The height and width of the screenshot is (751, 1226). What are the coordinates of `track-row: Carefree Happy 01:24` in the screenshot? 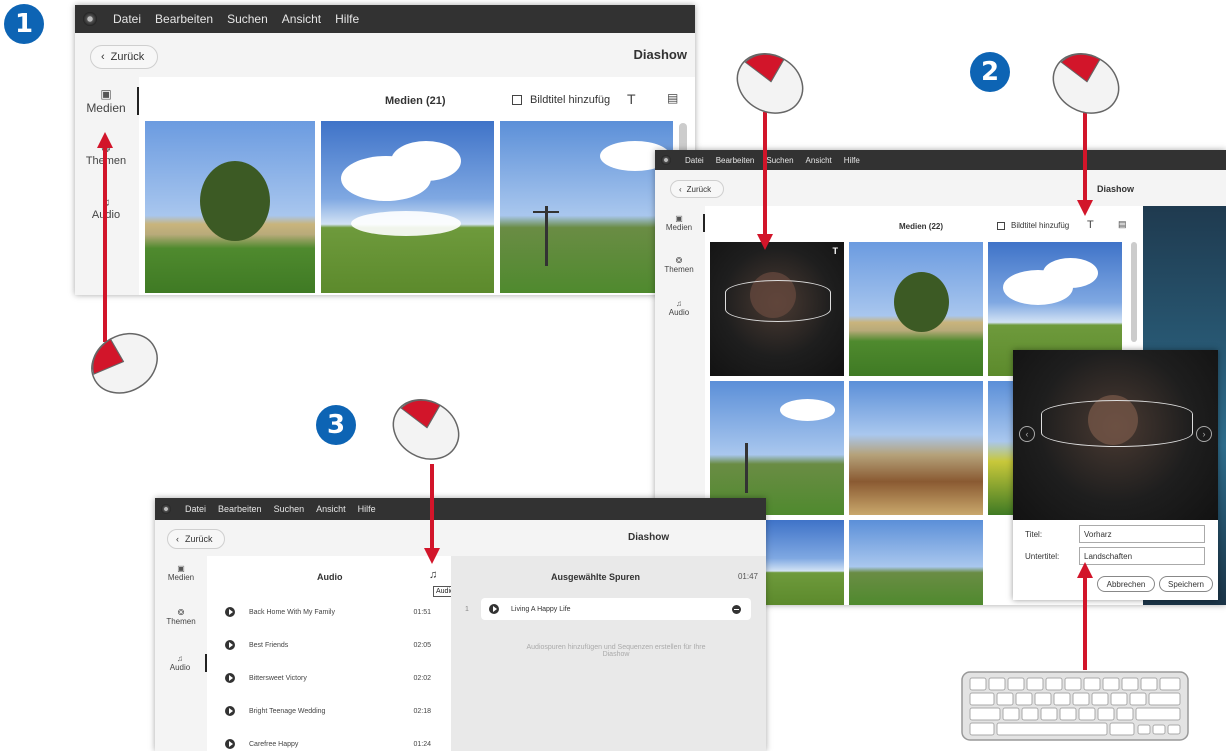 It's located at (329, 742).